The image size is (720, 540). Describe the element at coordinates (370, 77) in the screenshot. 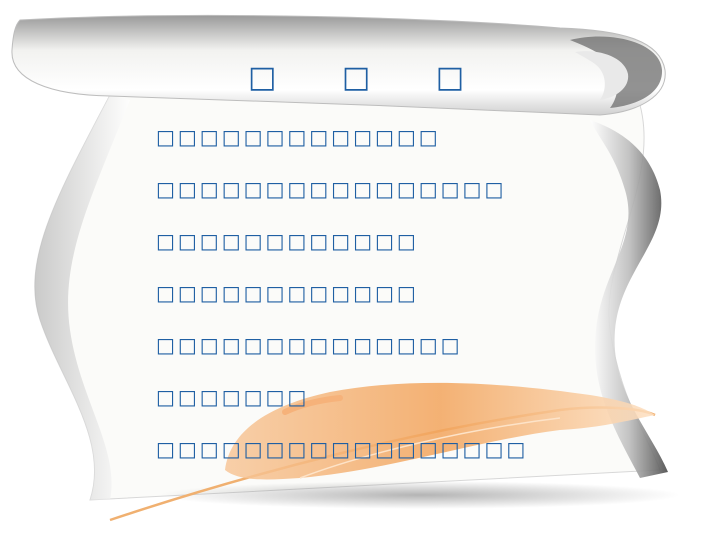

I see `slide-title: □ □ □` at that location.